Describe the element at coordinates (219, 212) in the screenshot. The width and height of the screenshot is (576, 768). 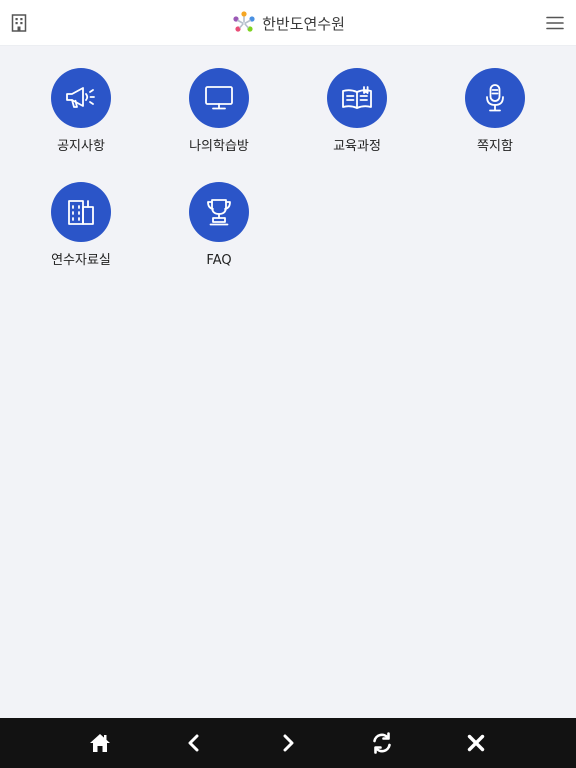
I see `trophy-icon` at that location.